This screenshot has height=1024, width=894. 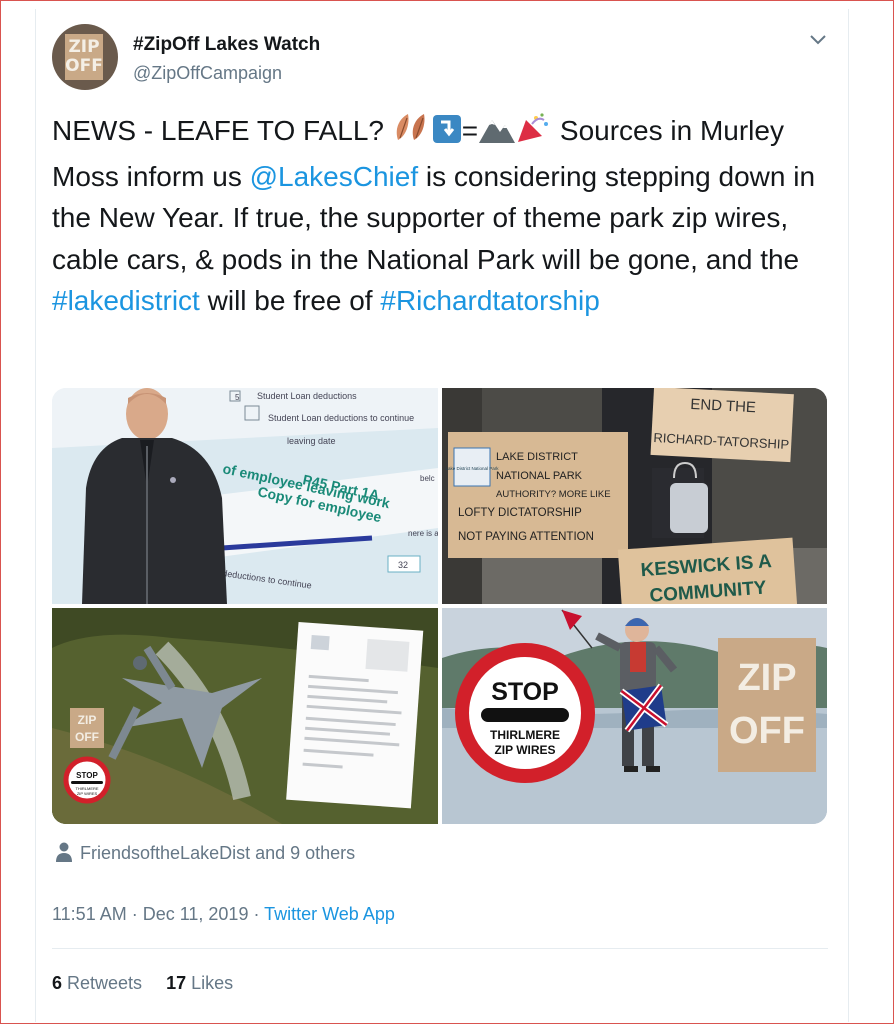 What do you see at coordinates (329, 914) in the screenshot?
I see `tweet-source-link: Twitter Web App` at bounding box center [329, 914].